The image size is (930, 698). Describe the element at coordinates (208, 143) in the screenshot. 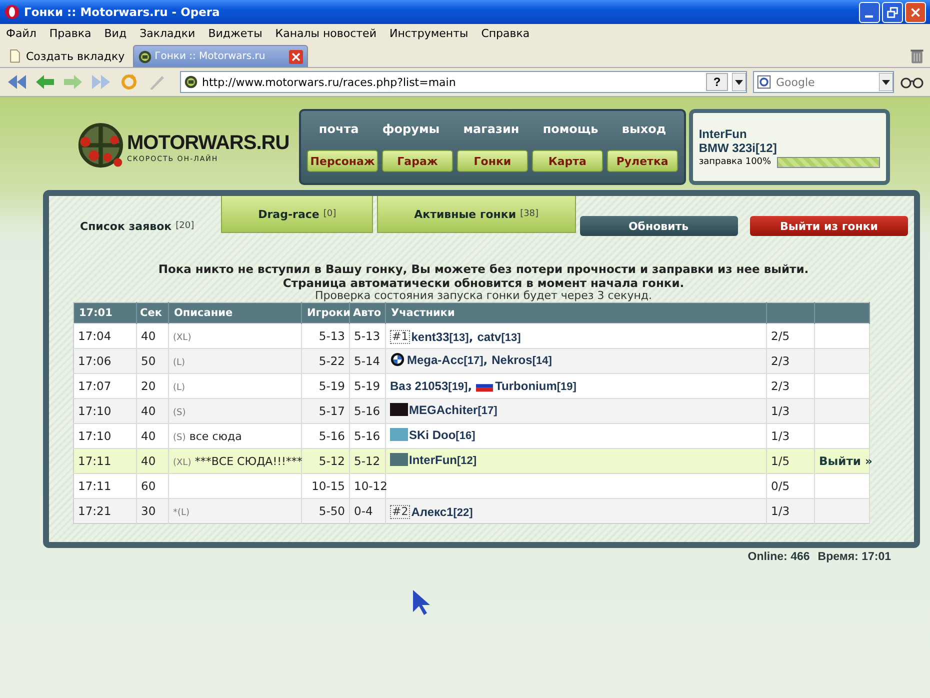

I see `site-logo: MOTORWARS.RU` at that location.